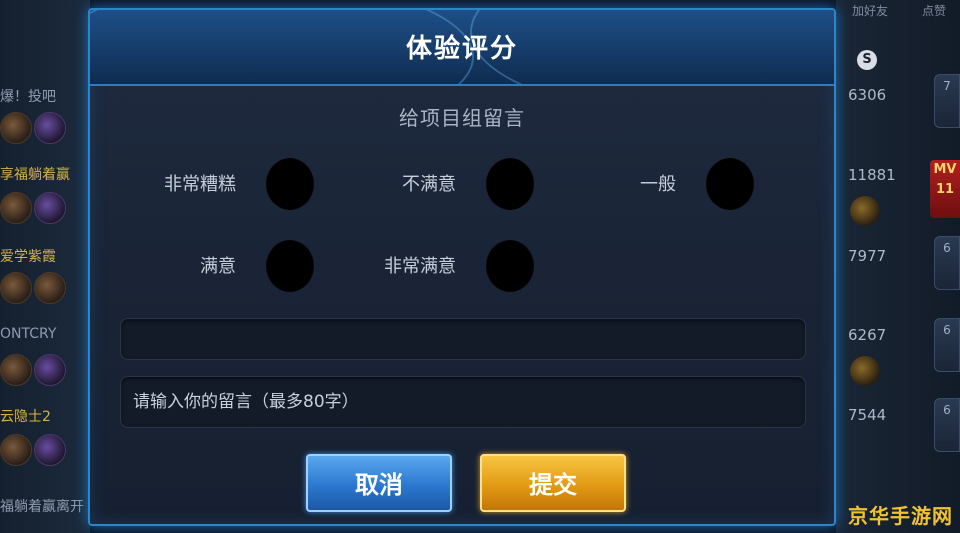 The width and height of the screenshot is (960, 533). Describe the element at coordinates (42, 507) in the screenshot. I see `player-name: 福躺着赢离开` at that location.